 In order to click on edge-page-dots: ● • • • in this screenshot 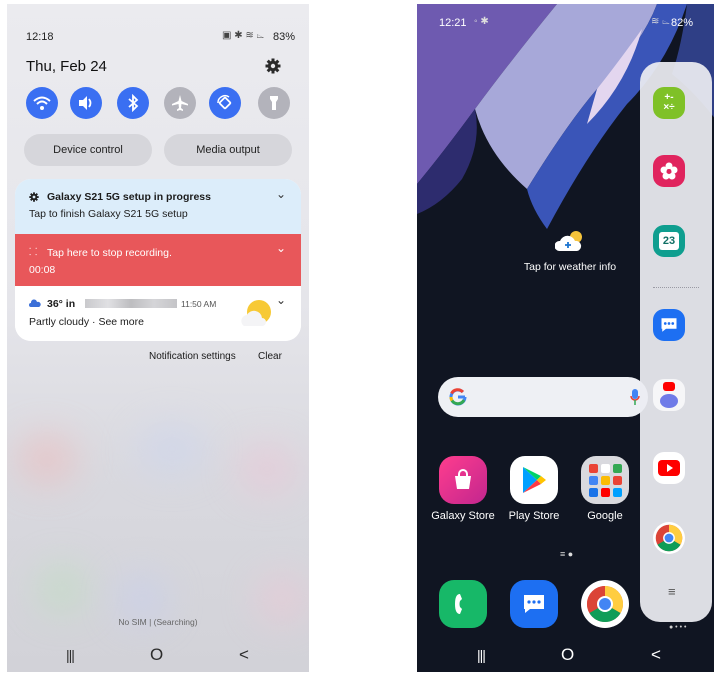, I will do `click(678, 627)`.